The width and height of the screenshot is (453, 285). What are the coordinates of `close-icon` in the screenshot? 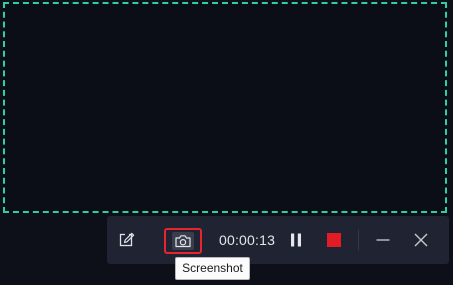 It's located at (421, 240).